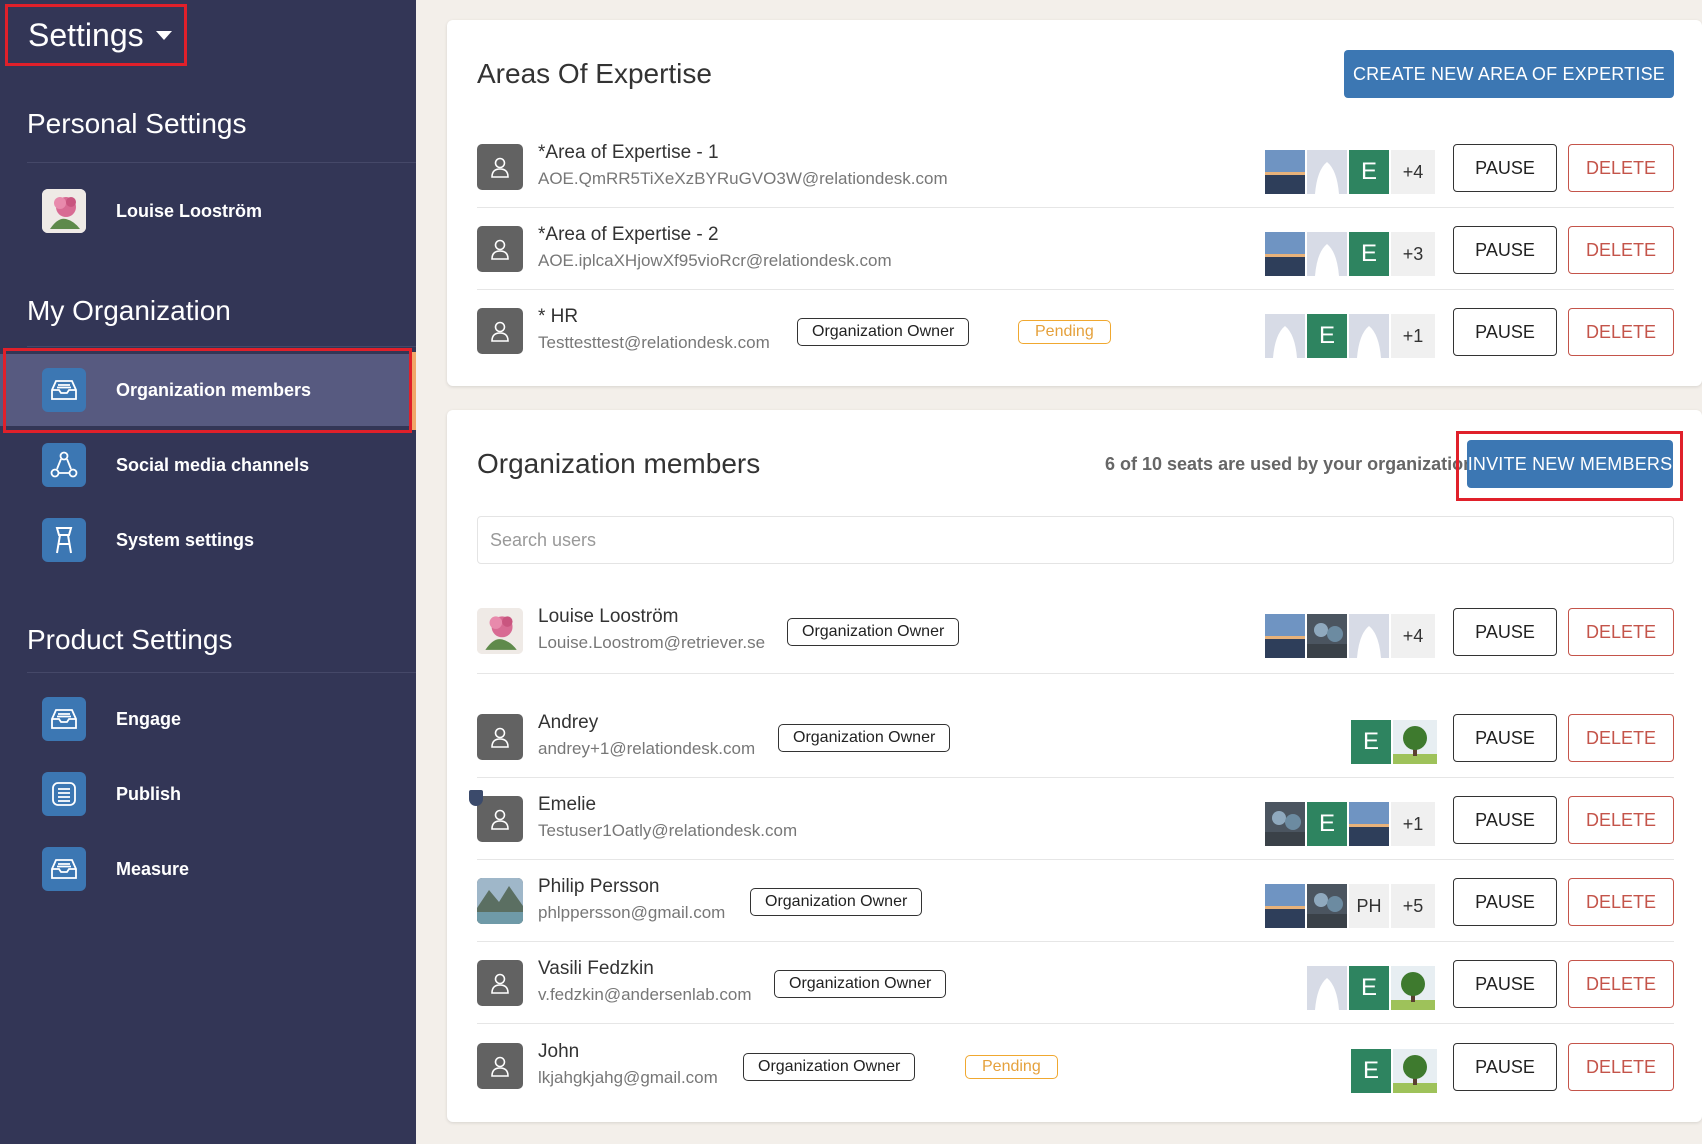 The image size is (1702, 1144). I want to click on aoe-name: *Area of Expertise - 2, so click(628, 234).